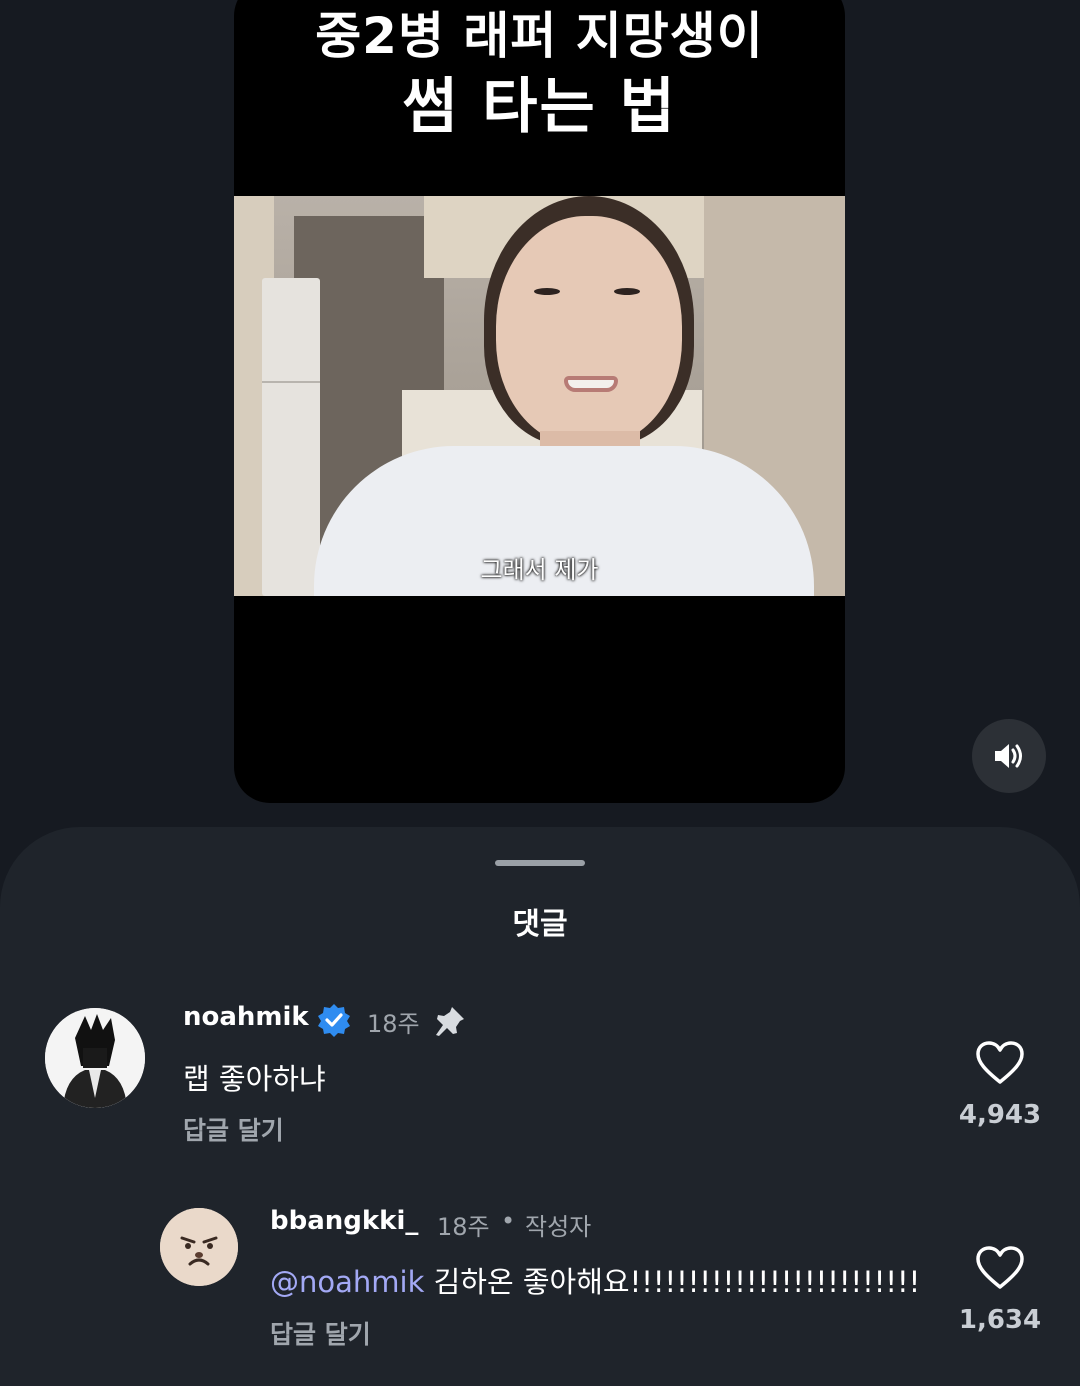 This screenshot has height=1386, width=1080. What do you see at coordinates (540, 863) in the screenshot?
I see `sheet-drag-handle` at bounding box center [540, 863].